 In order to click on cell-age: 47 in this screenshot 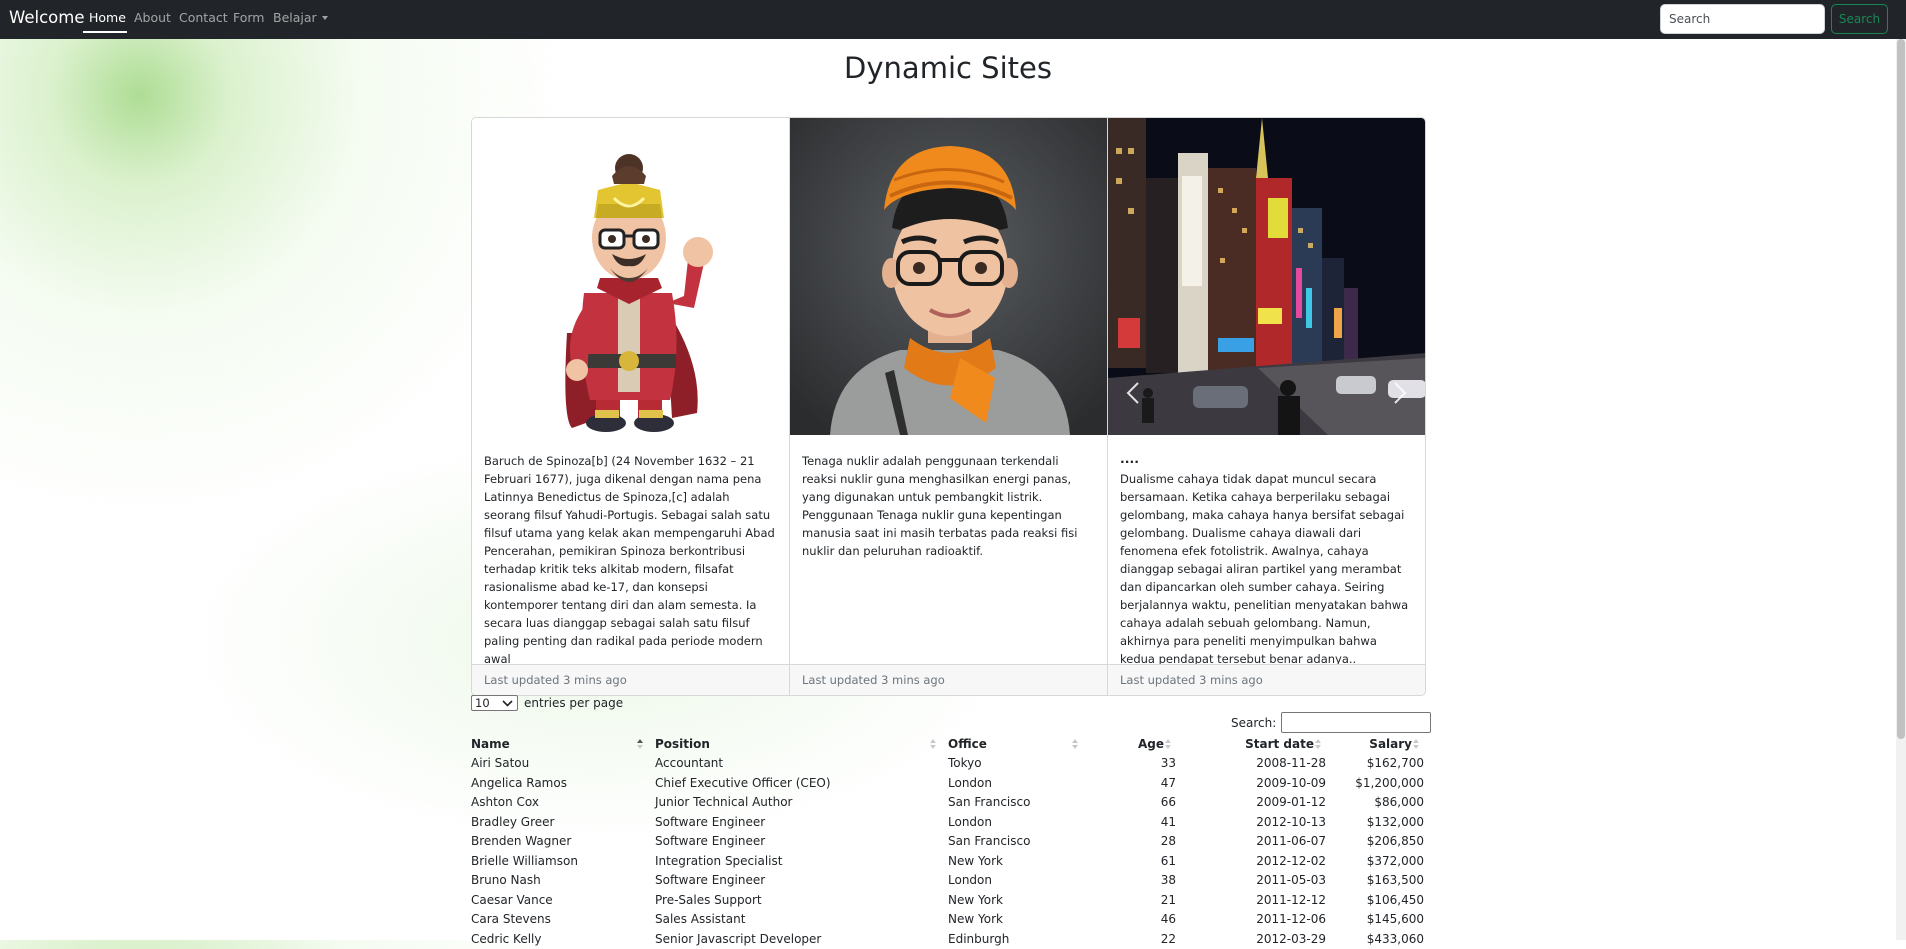, I will do `click(1133, 784)`.